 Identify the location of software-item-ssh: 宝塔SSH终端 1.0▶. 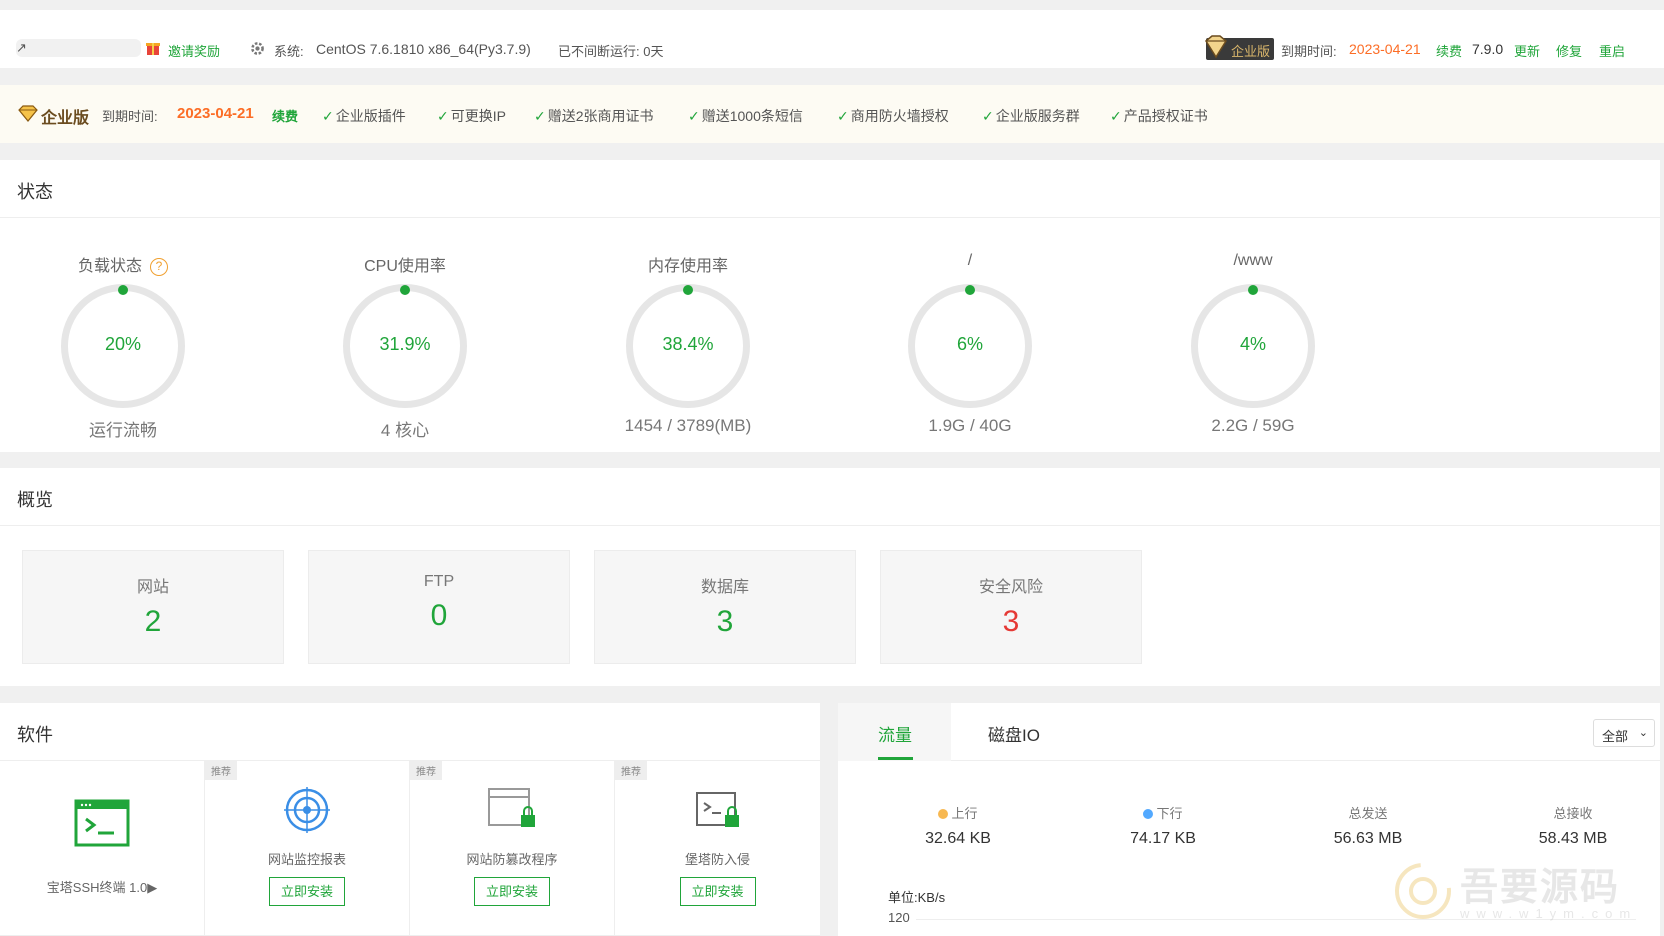
(102, 848).